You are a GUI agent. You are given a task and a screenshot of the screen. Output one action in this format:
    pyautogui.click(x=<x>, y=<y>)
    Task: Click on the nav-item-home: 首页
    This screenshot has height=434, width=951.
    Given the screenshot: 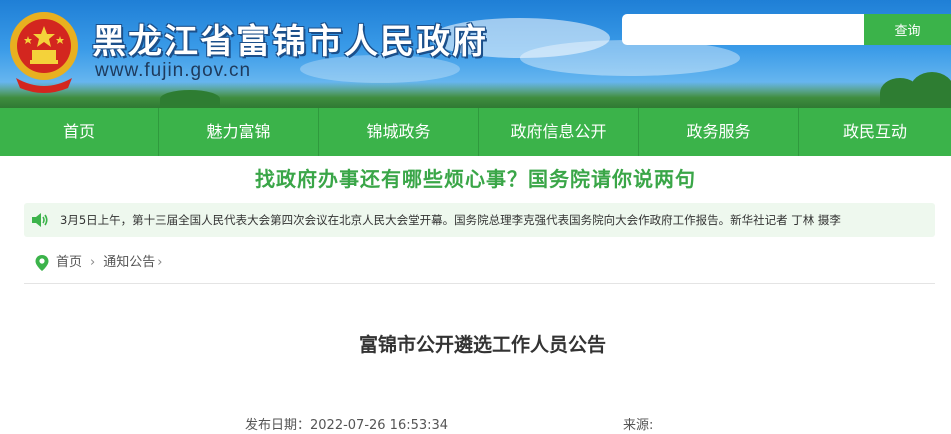 What is the action you would take?
    pyautogui.click(x=79, y=132)
    